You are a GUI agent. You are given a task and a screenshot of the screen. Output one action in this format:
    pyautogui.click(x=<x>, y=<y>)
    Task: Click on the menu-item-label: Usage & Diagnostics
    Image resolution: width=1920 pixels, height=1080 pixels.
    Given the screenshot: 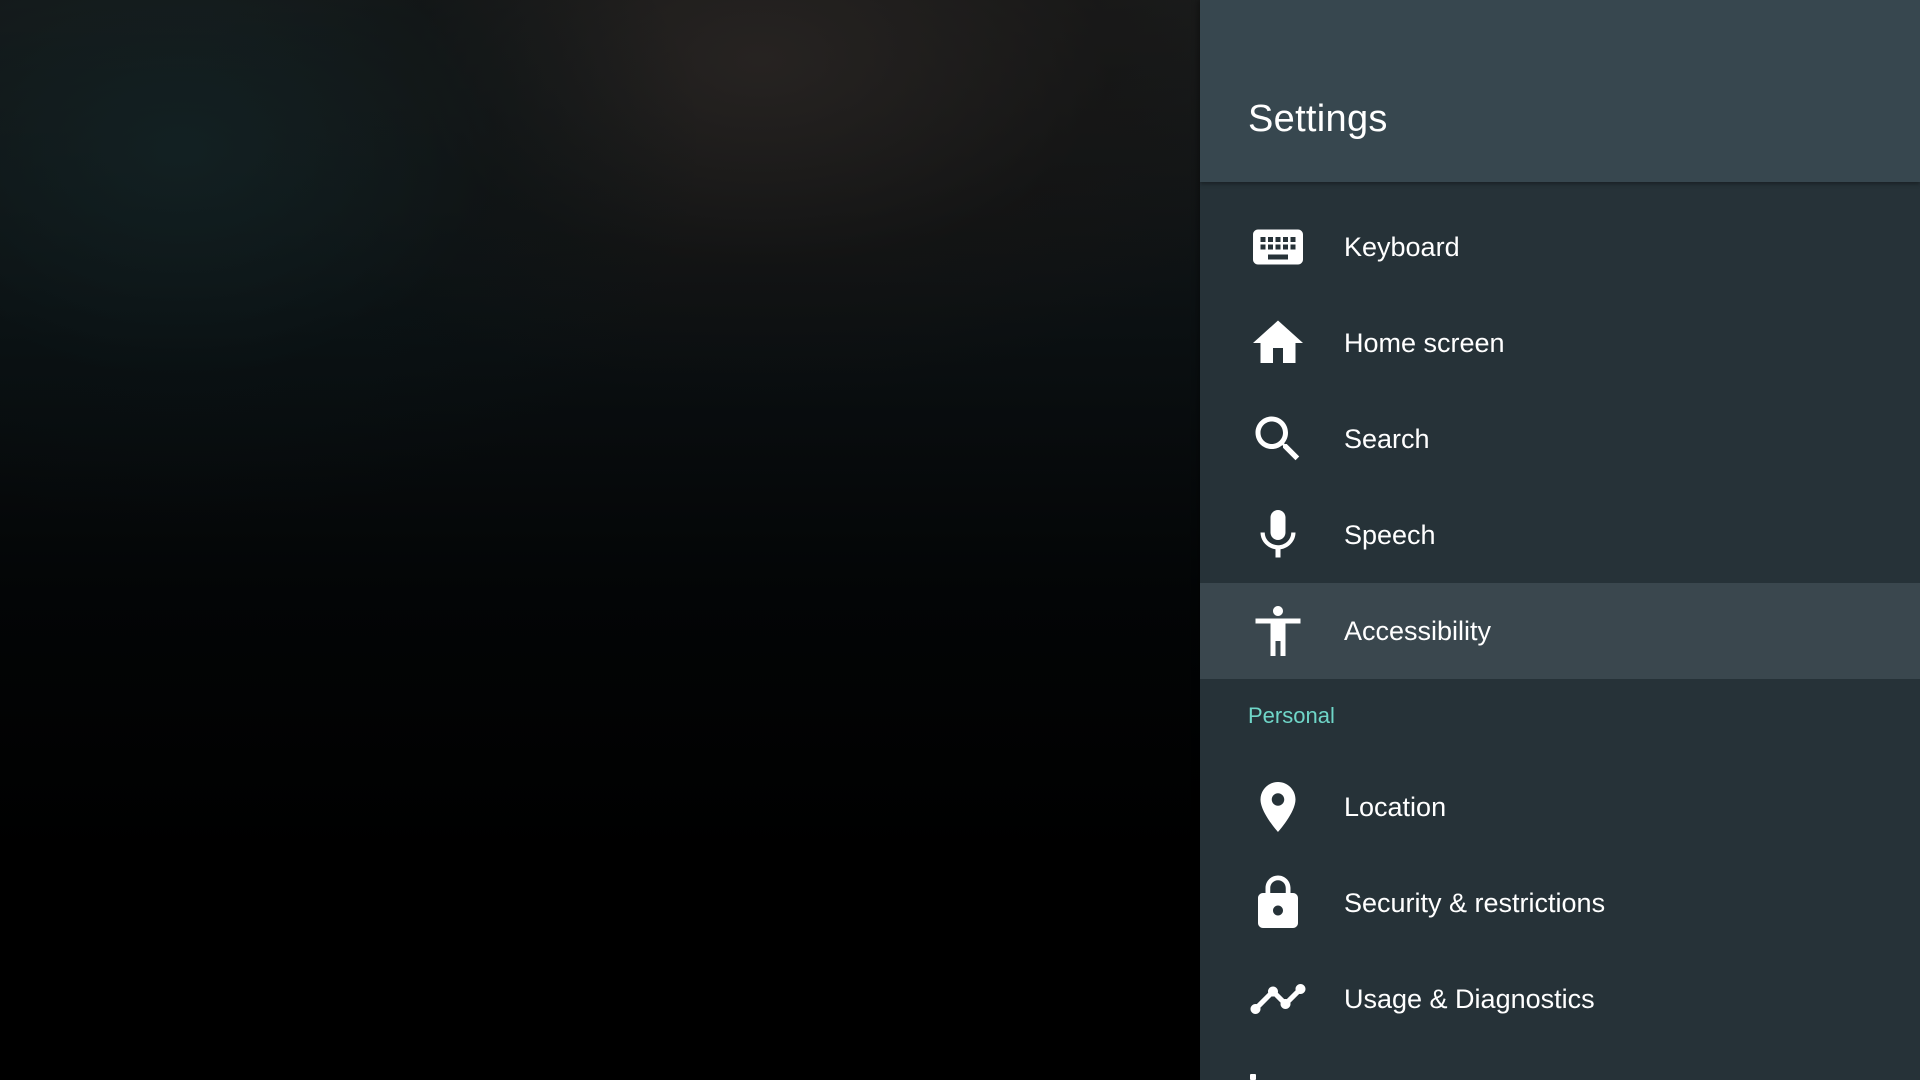 What is the action you would take?
    pyautogui.click(x=1469, y=999)
    